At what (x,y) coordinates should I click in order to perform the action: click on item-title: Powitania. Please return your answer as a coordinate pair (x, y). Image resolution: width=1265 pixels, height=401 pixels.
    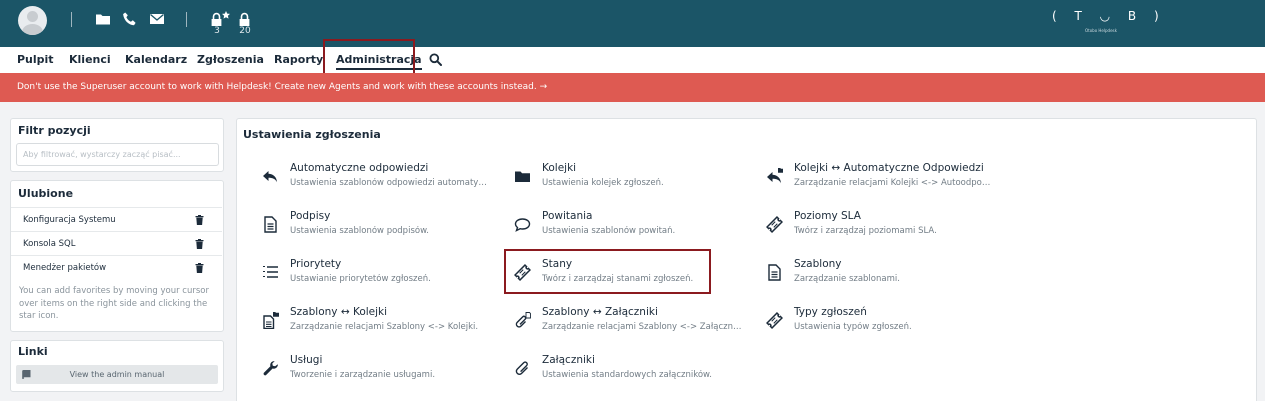
    Looking at the image, I should click on (567, 216).